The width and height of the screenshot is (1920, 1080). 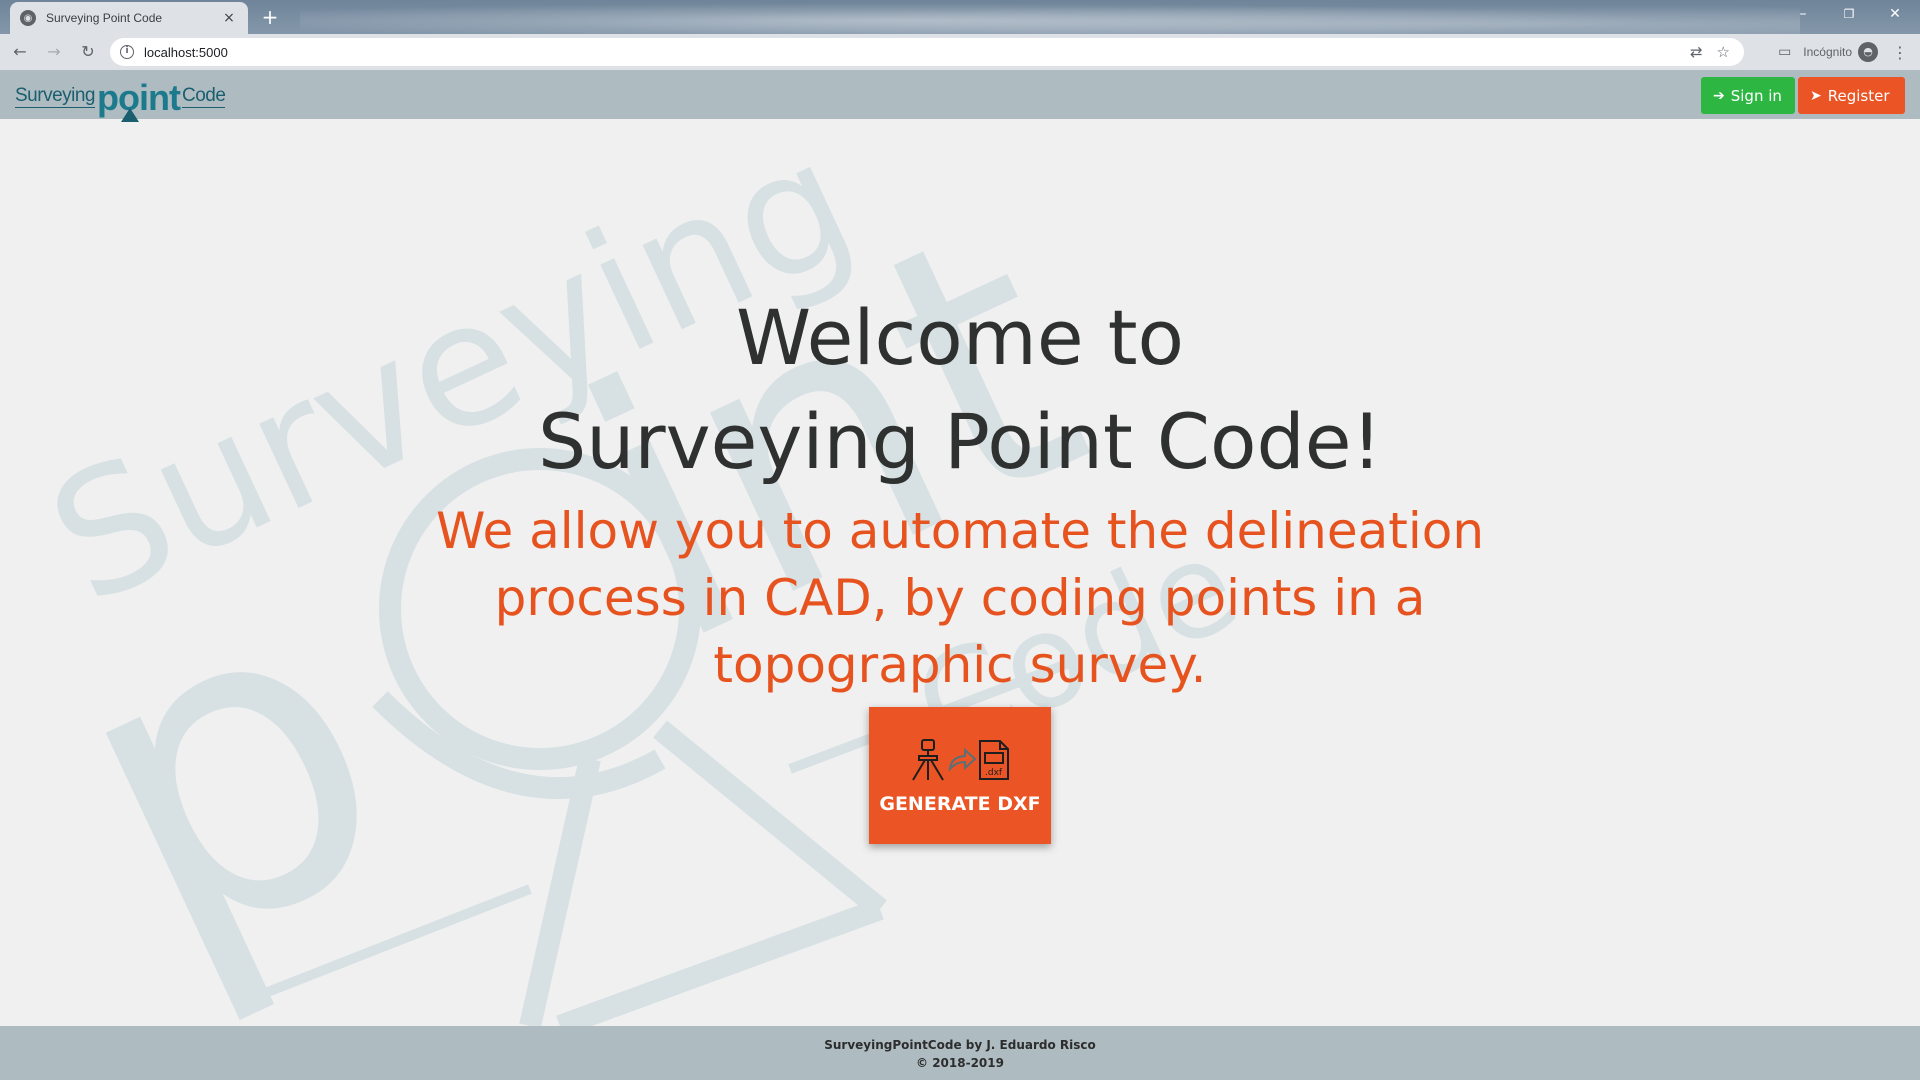 I want to click on site-logo: Surveying point Code, so click(x=120, y=98).